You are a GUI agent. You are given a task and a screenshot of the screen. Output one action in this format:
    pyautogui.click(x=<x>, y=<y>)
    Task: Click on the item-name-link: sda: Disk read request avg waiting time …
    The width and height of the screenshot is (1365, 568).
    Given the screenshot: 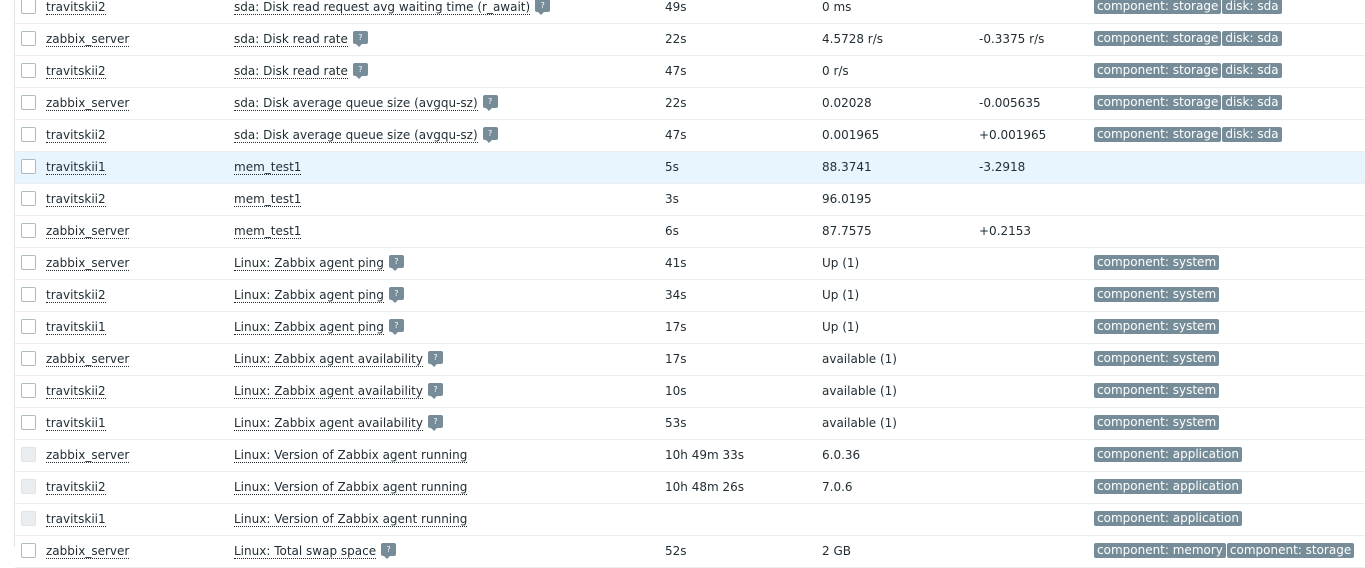 What is the action you would take?
    pyautogui.click(x=382, y=7)
    